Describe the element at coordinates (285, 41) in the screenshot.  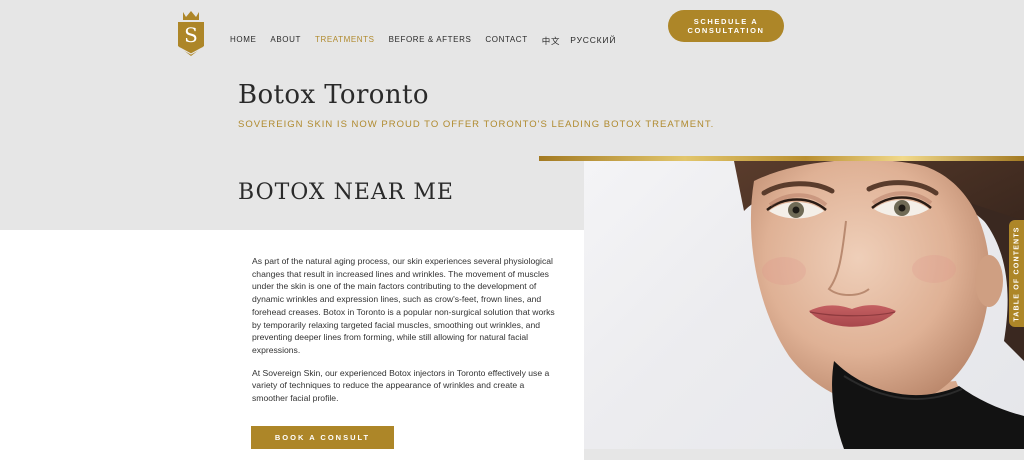
I see `nav-about: ABOUT` at that location.